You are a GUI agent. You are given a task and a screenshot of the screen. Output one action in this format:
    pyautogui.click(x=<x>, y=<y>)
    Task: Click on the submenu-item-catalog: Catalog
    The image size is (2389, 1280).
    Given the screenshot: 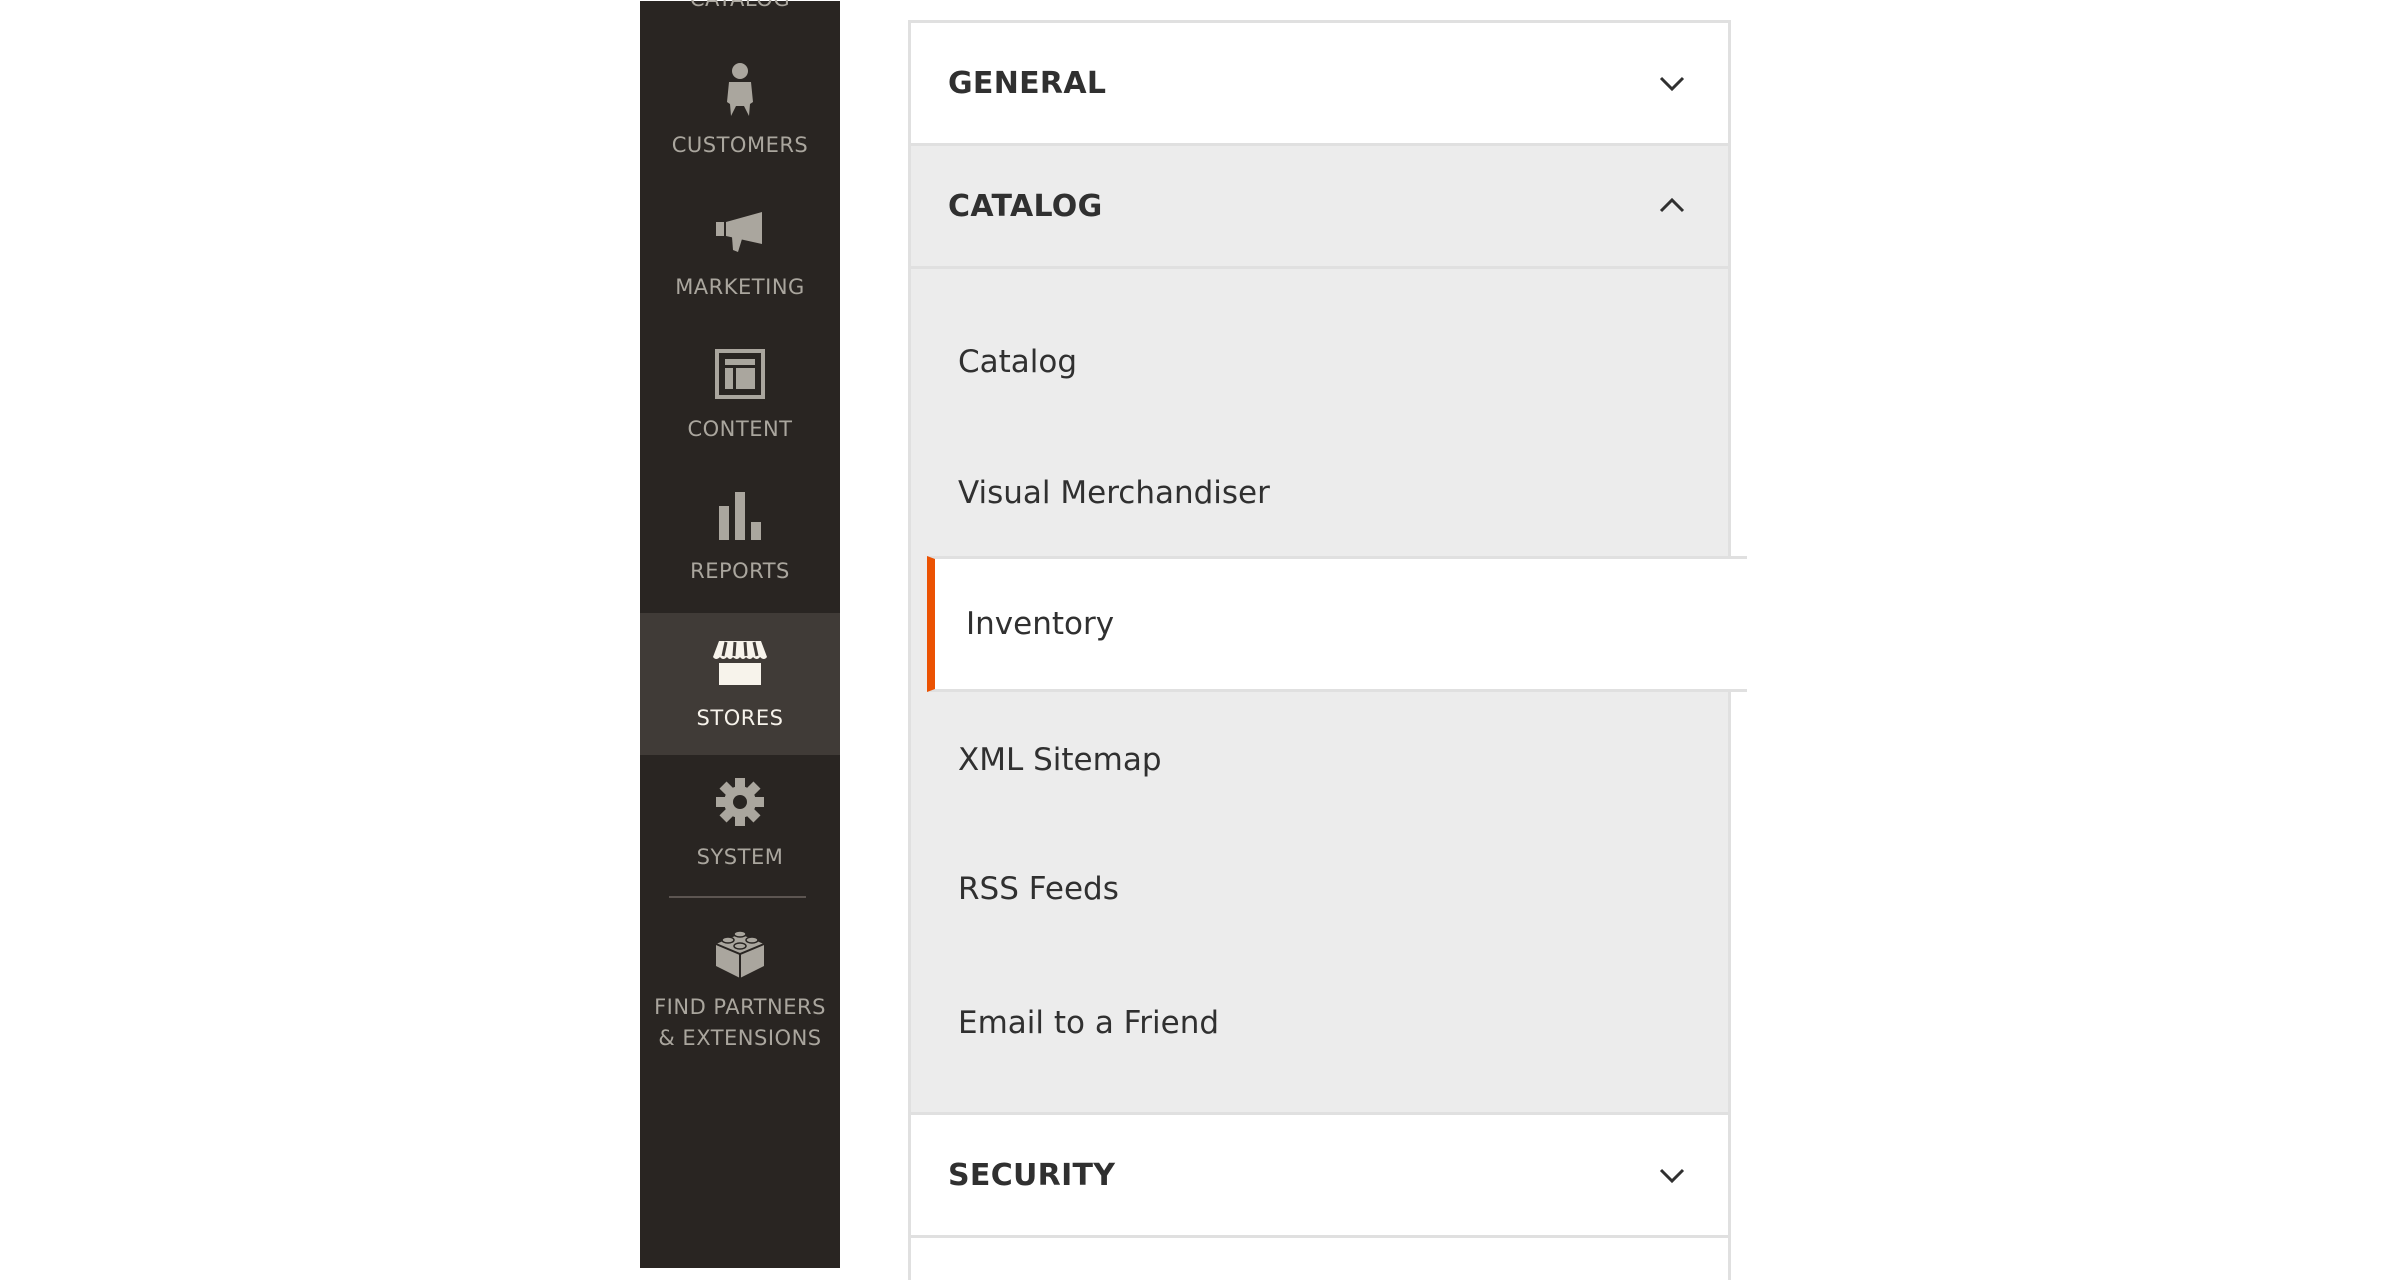 What is the action you would take?
    pyautogui.click(x=1319, y=362)
    